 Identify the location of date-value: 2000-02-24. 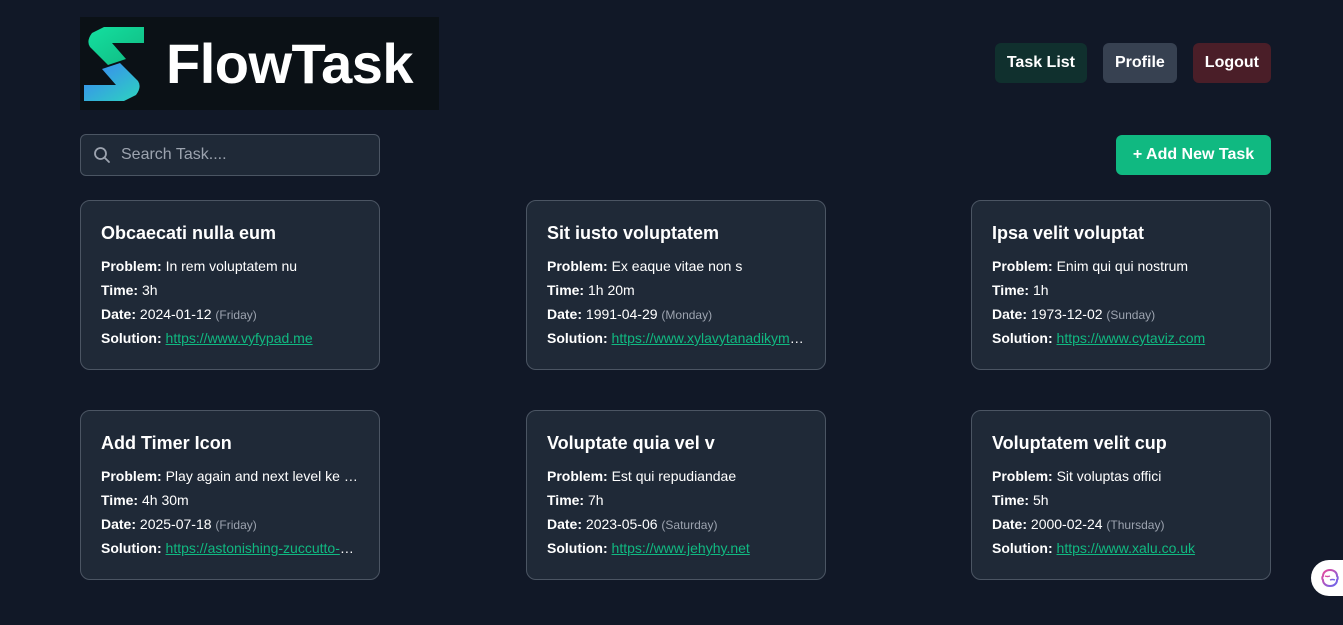
(1066, 524).